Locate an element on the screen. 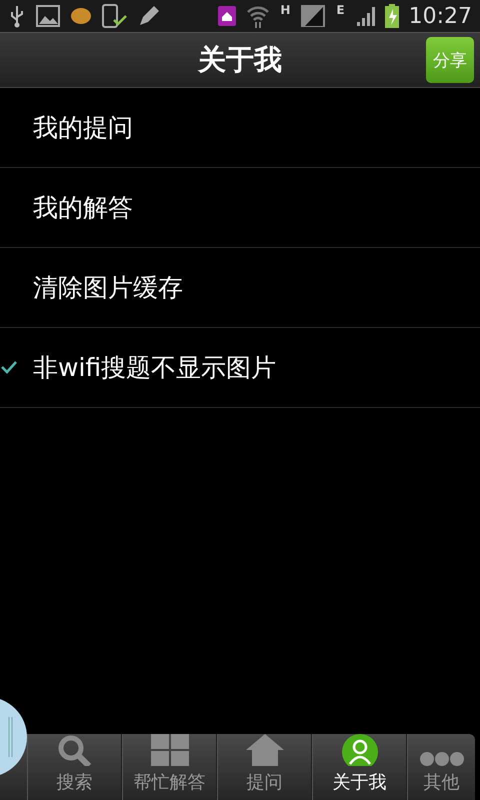  settings-item: 我的解答 is located at coordinates (240, 208).